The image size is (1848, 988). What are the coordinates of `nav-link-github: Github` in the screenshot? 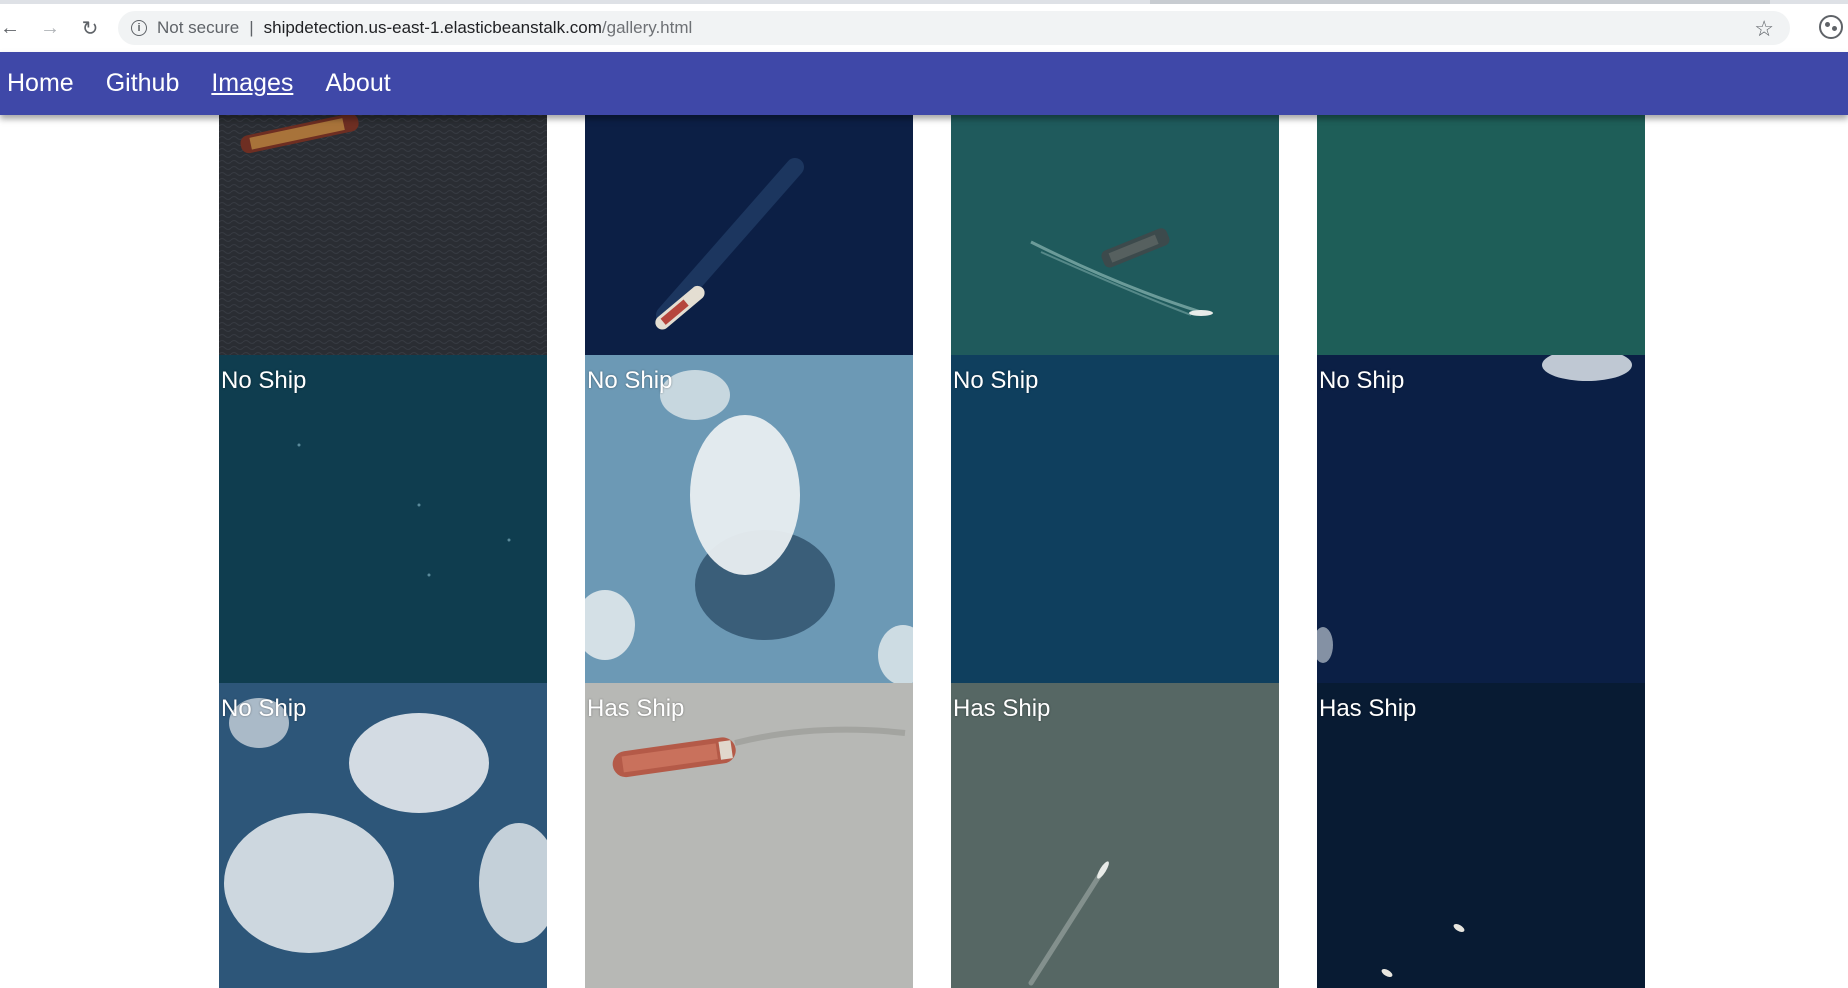 It's located at (143, 83).